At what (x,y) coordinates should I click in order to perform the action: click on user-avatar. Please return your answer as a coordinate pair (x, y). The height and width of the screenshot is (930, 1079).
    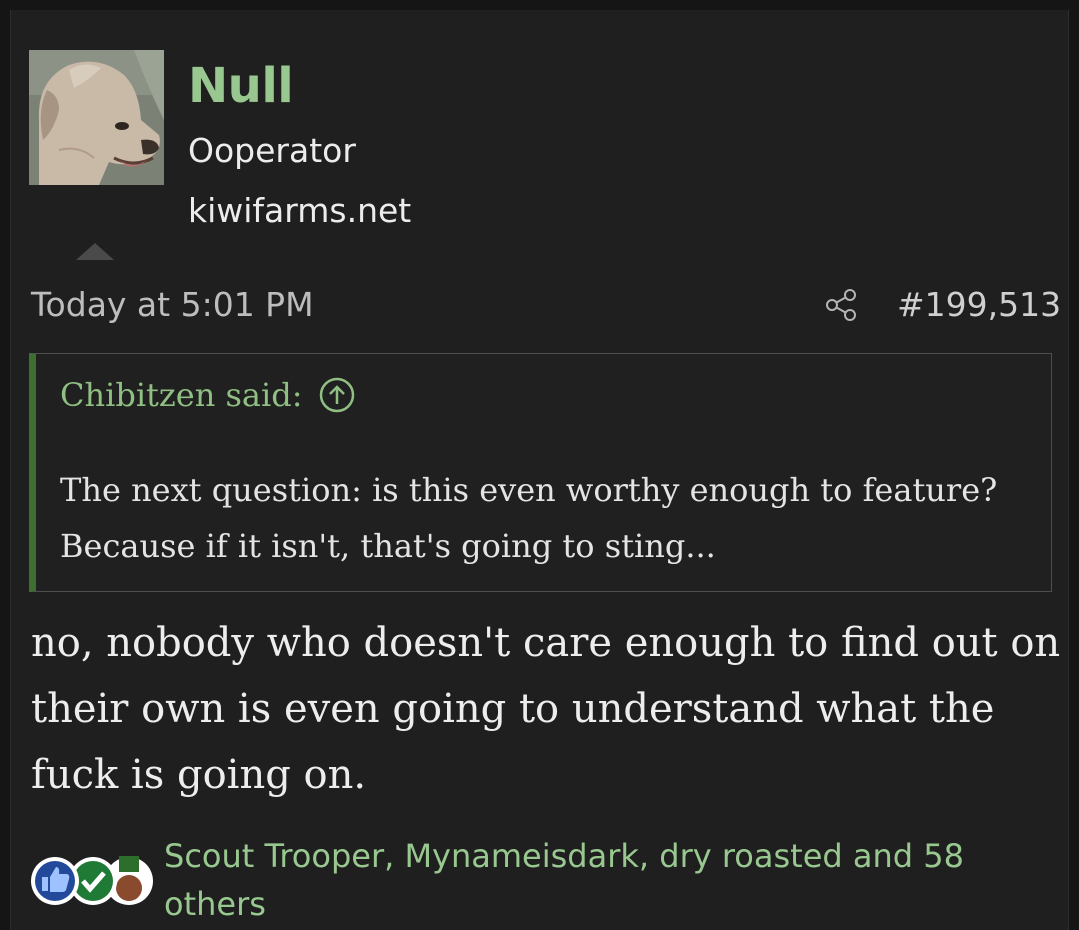
    Looking at the image, I should click on (96, 117).